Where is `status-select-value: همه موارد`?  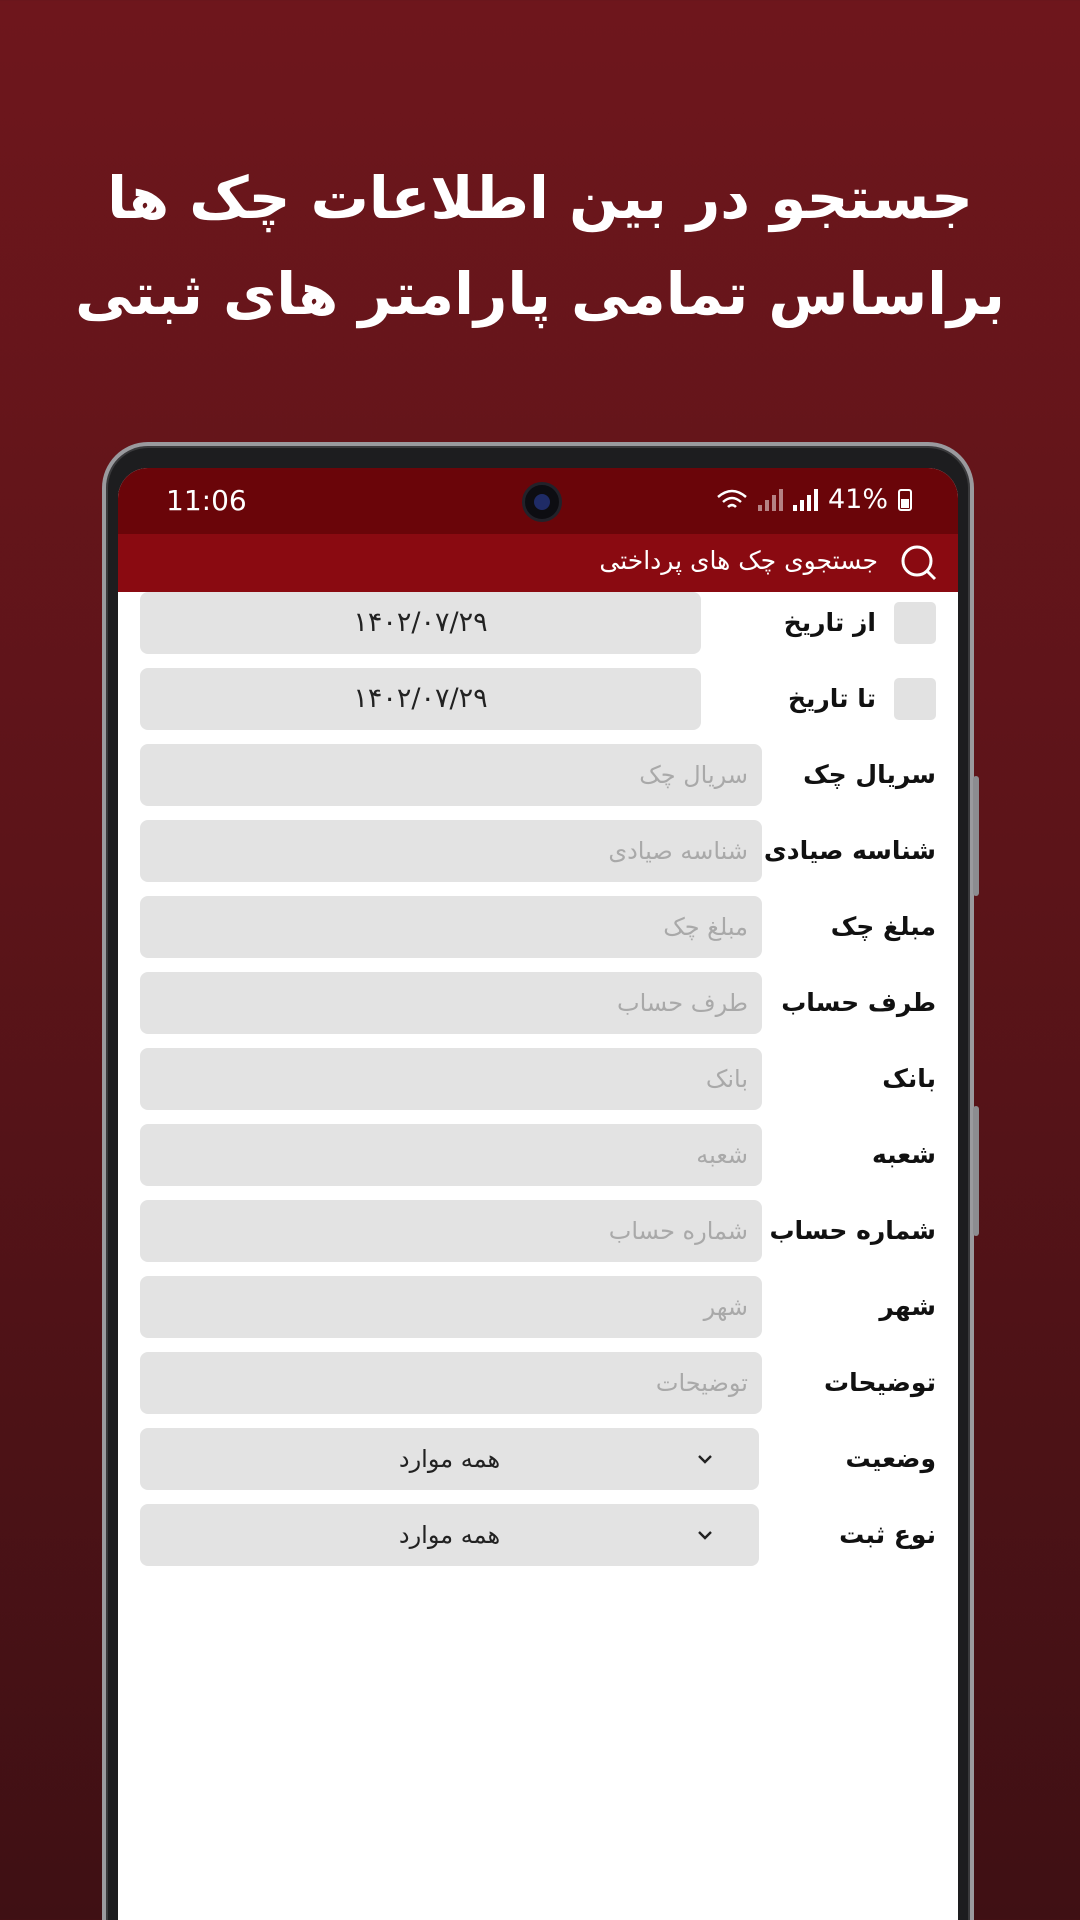
status-select-value: همه موارد is located at coordinates (449, 1459).